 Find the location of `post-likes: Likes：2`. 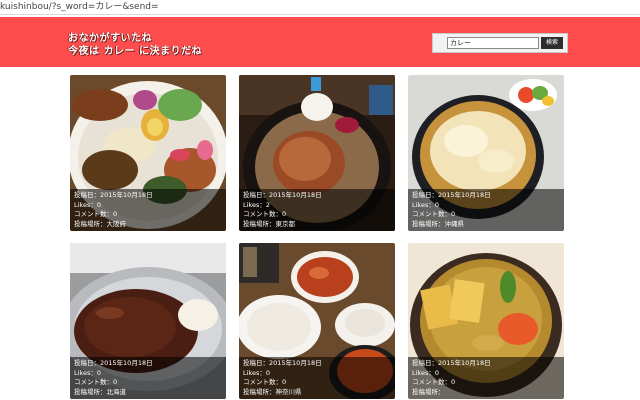

post-likes: Likes：2 is located at coordinates (256, 204).